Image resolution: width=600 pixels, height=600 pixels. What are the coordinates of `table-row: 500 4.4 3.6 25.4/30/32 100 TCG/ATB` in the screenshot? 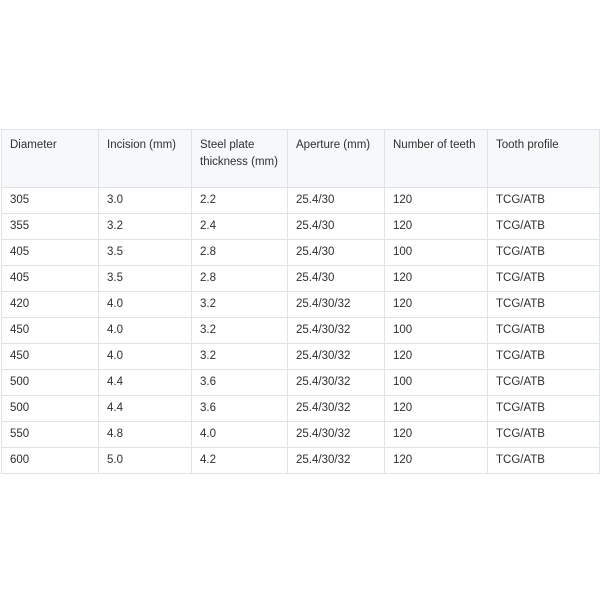 It's located at (300, 382).